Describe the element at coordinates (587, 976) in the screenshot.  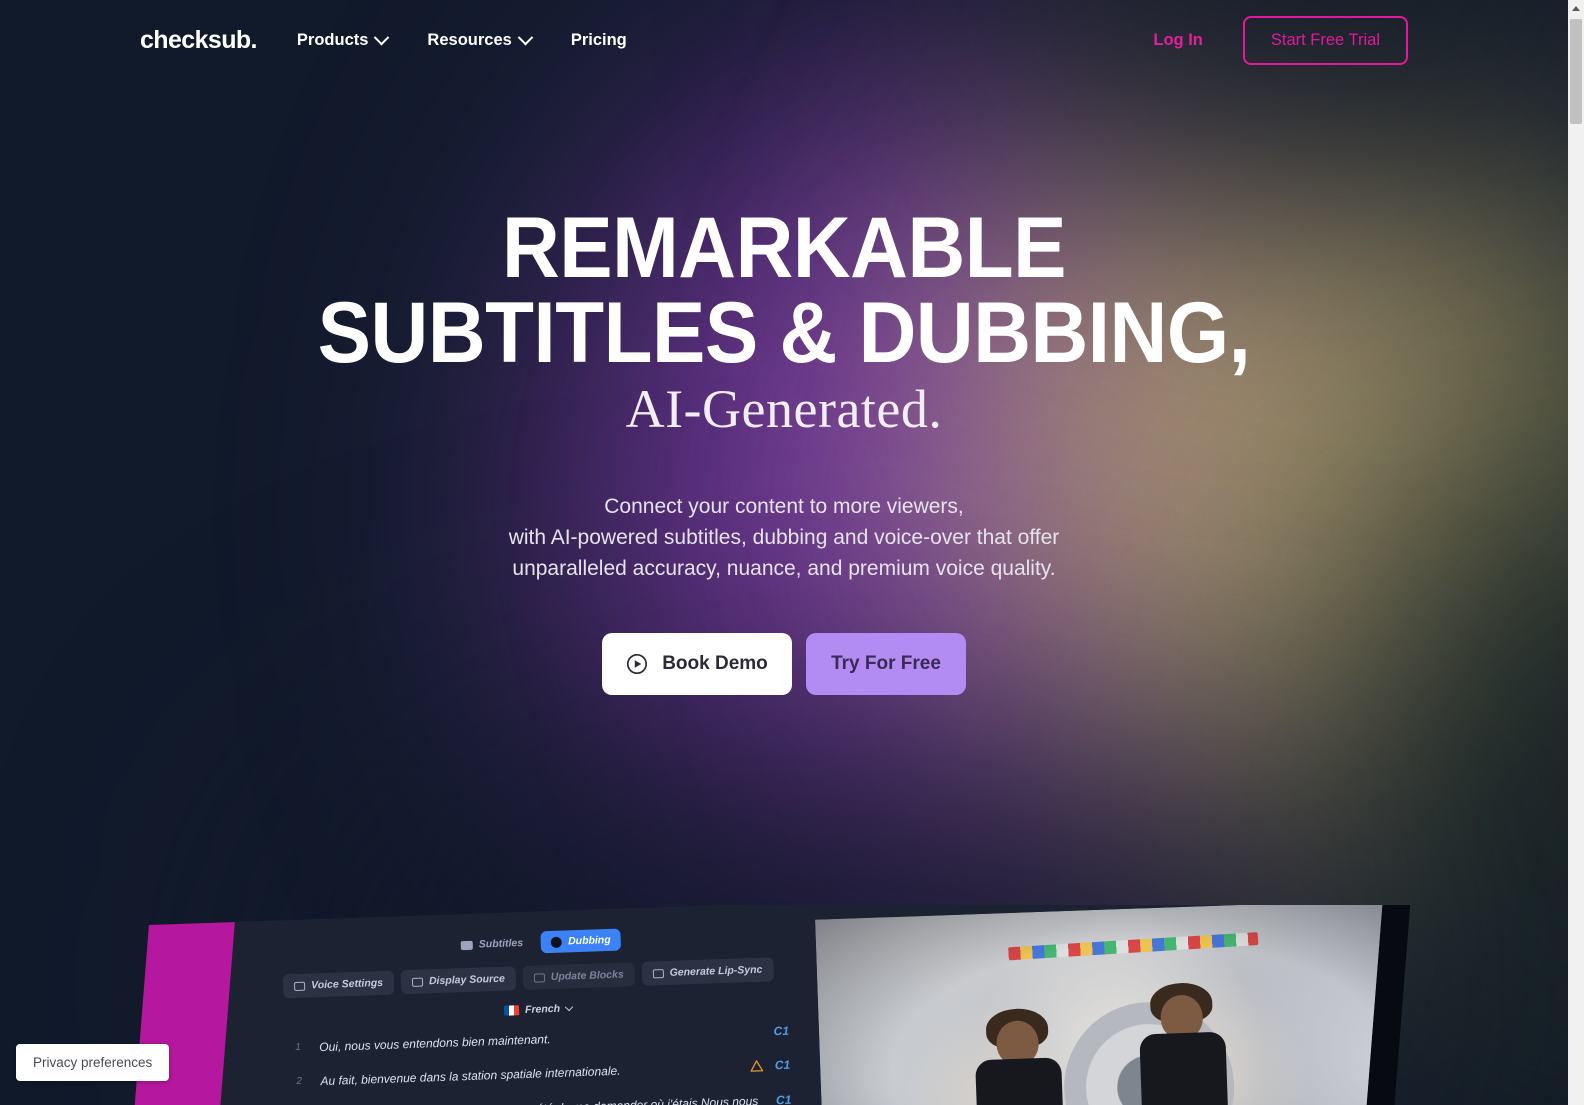
I see `update-blocks-label: Update Blocks` at that location.